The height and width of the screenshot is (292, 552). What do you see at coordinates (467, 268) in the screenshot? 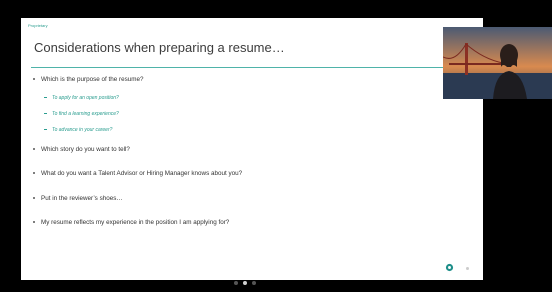
I see `slide-corner-mark` at bounding box center [467, 268].